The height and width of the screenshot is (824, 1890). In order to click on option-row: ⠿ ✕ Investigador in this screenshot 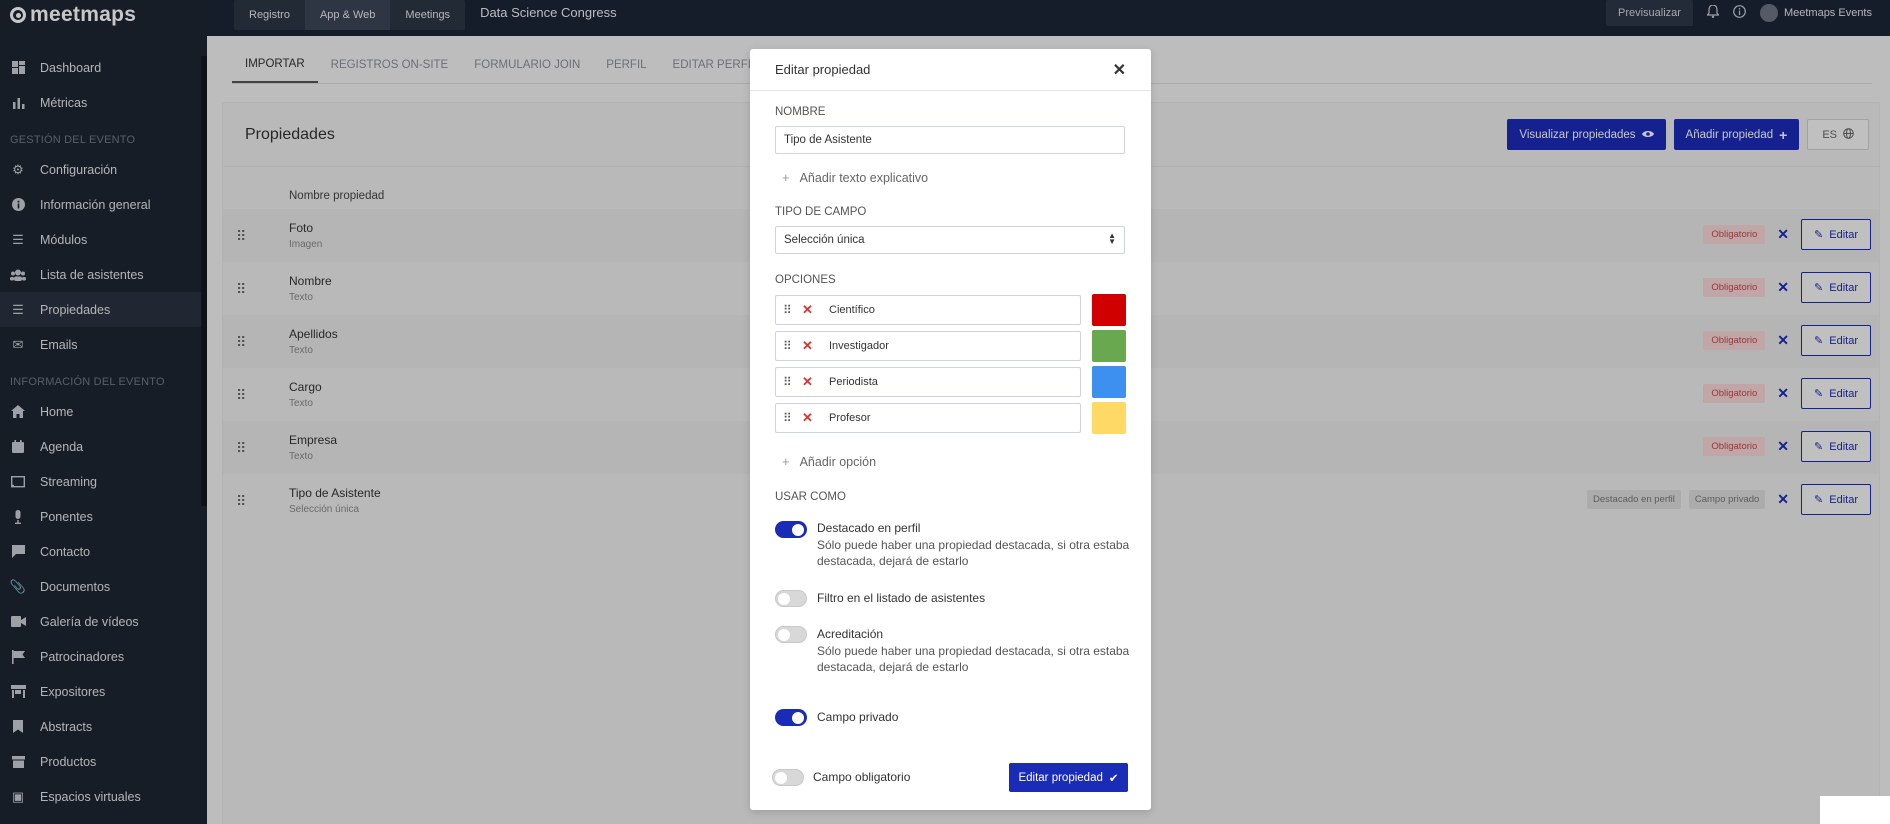, I will do `click(928, 346)`.